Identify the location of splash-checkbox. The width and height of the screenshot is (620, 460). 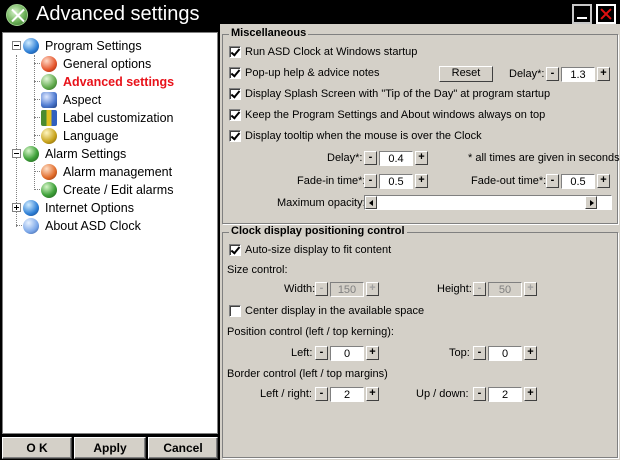
(235, 94).